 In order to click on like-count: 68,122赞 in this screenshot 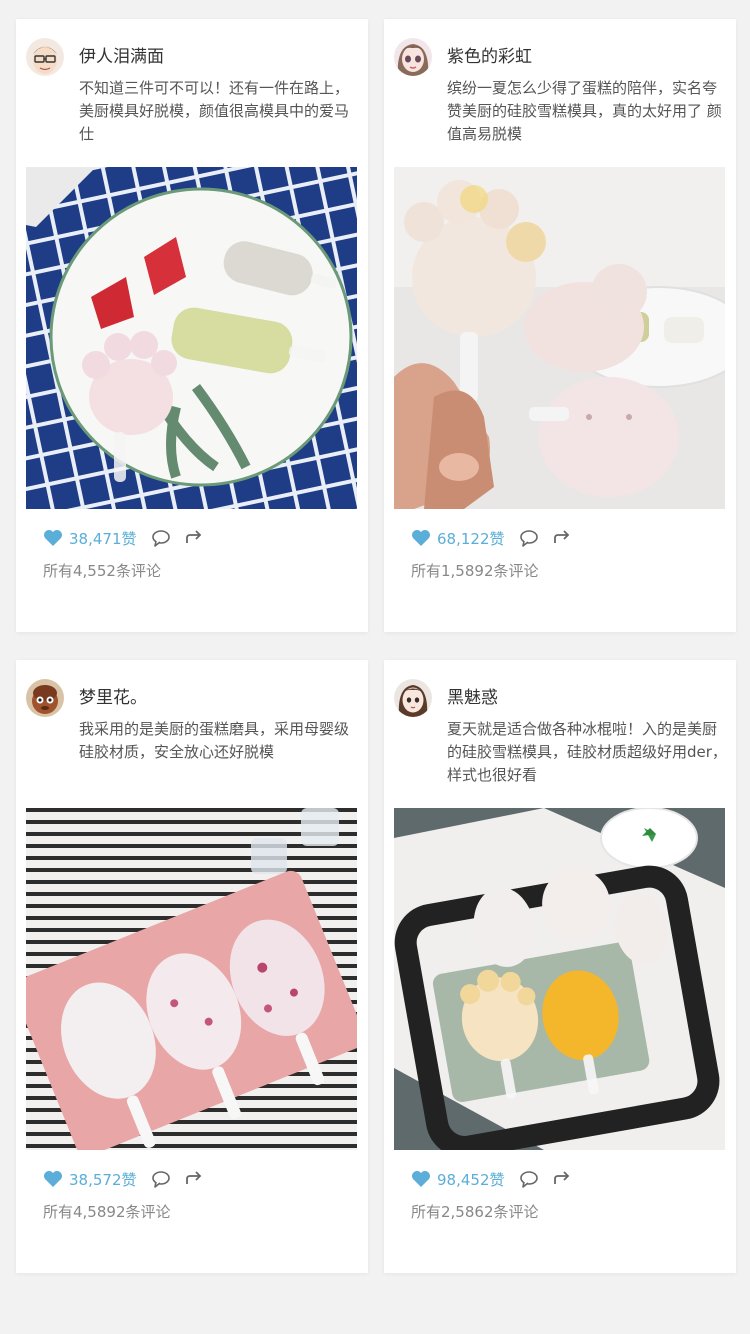, I will do `click(471, 538)`.